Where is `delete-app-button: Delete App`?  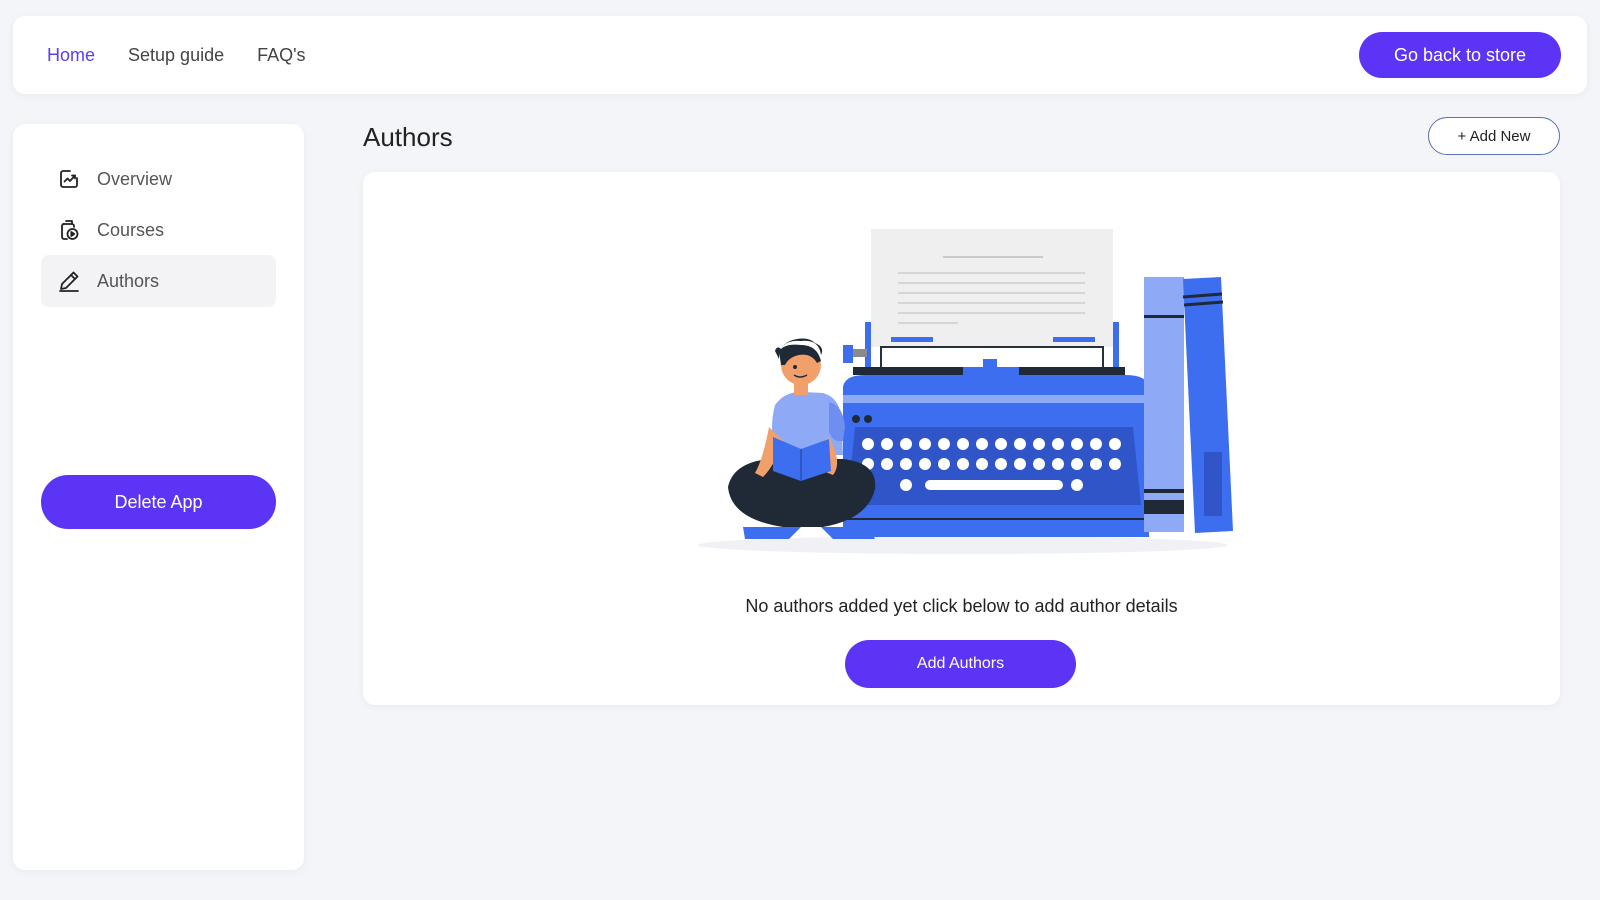
delete-app-button: Delete App is located at coordinates (158, 502).